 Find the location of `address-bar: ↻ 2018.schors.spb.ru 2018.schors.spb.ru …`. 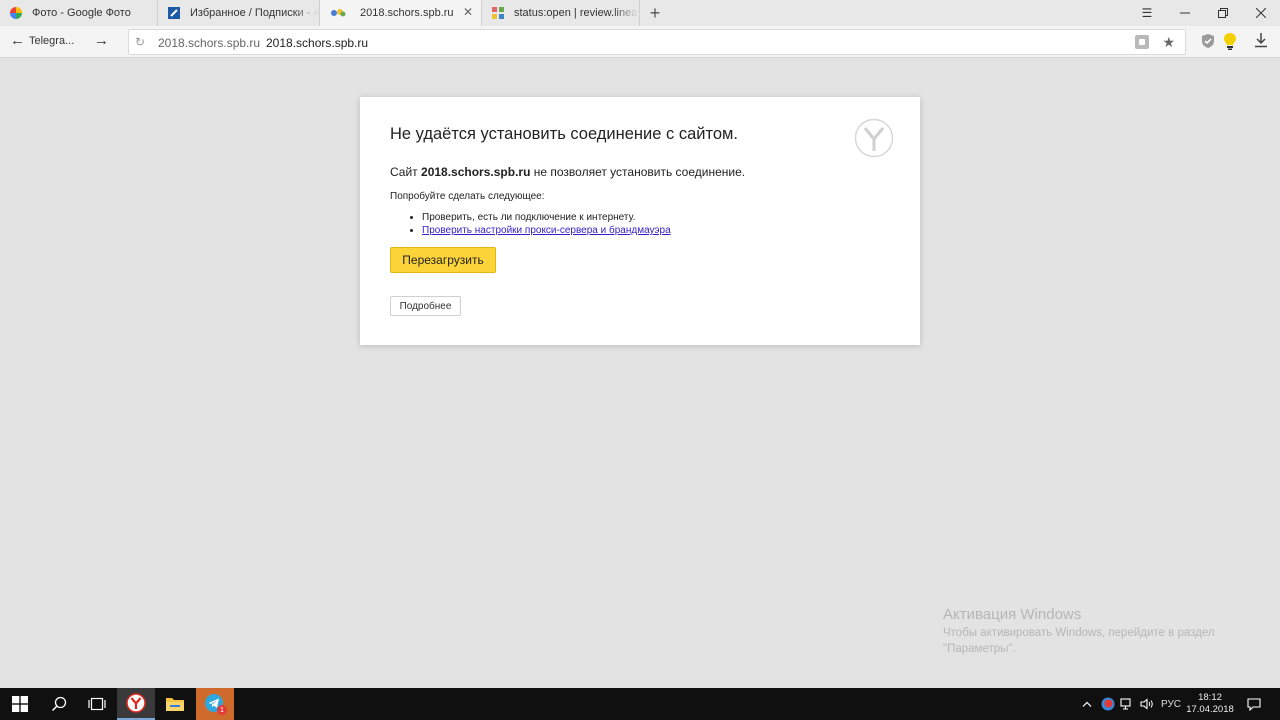

address-bar: ↻ 2018.schors.spb.ru 2018.schors.spb.ru … is located at coordinates (657, 42).